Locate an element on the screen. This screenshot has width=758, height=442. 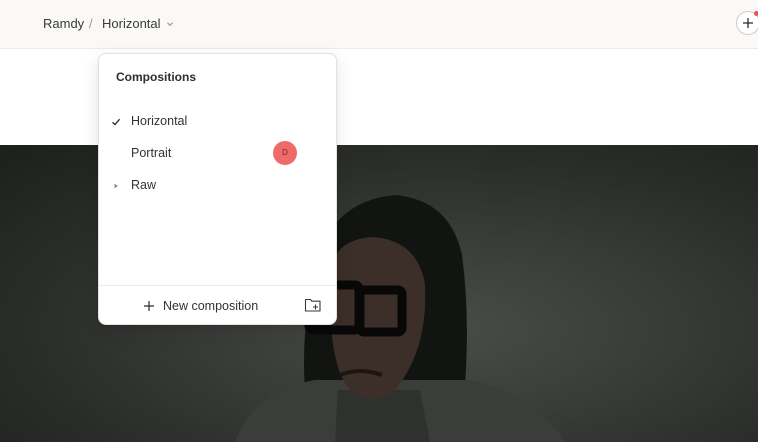
composition-item-raw: Raw is located at coordinates (217, 186).